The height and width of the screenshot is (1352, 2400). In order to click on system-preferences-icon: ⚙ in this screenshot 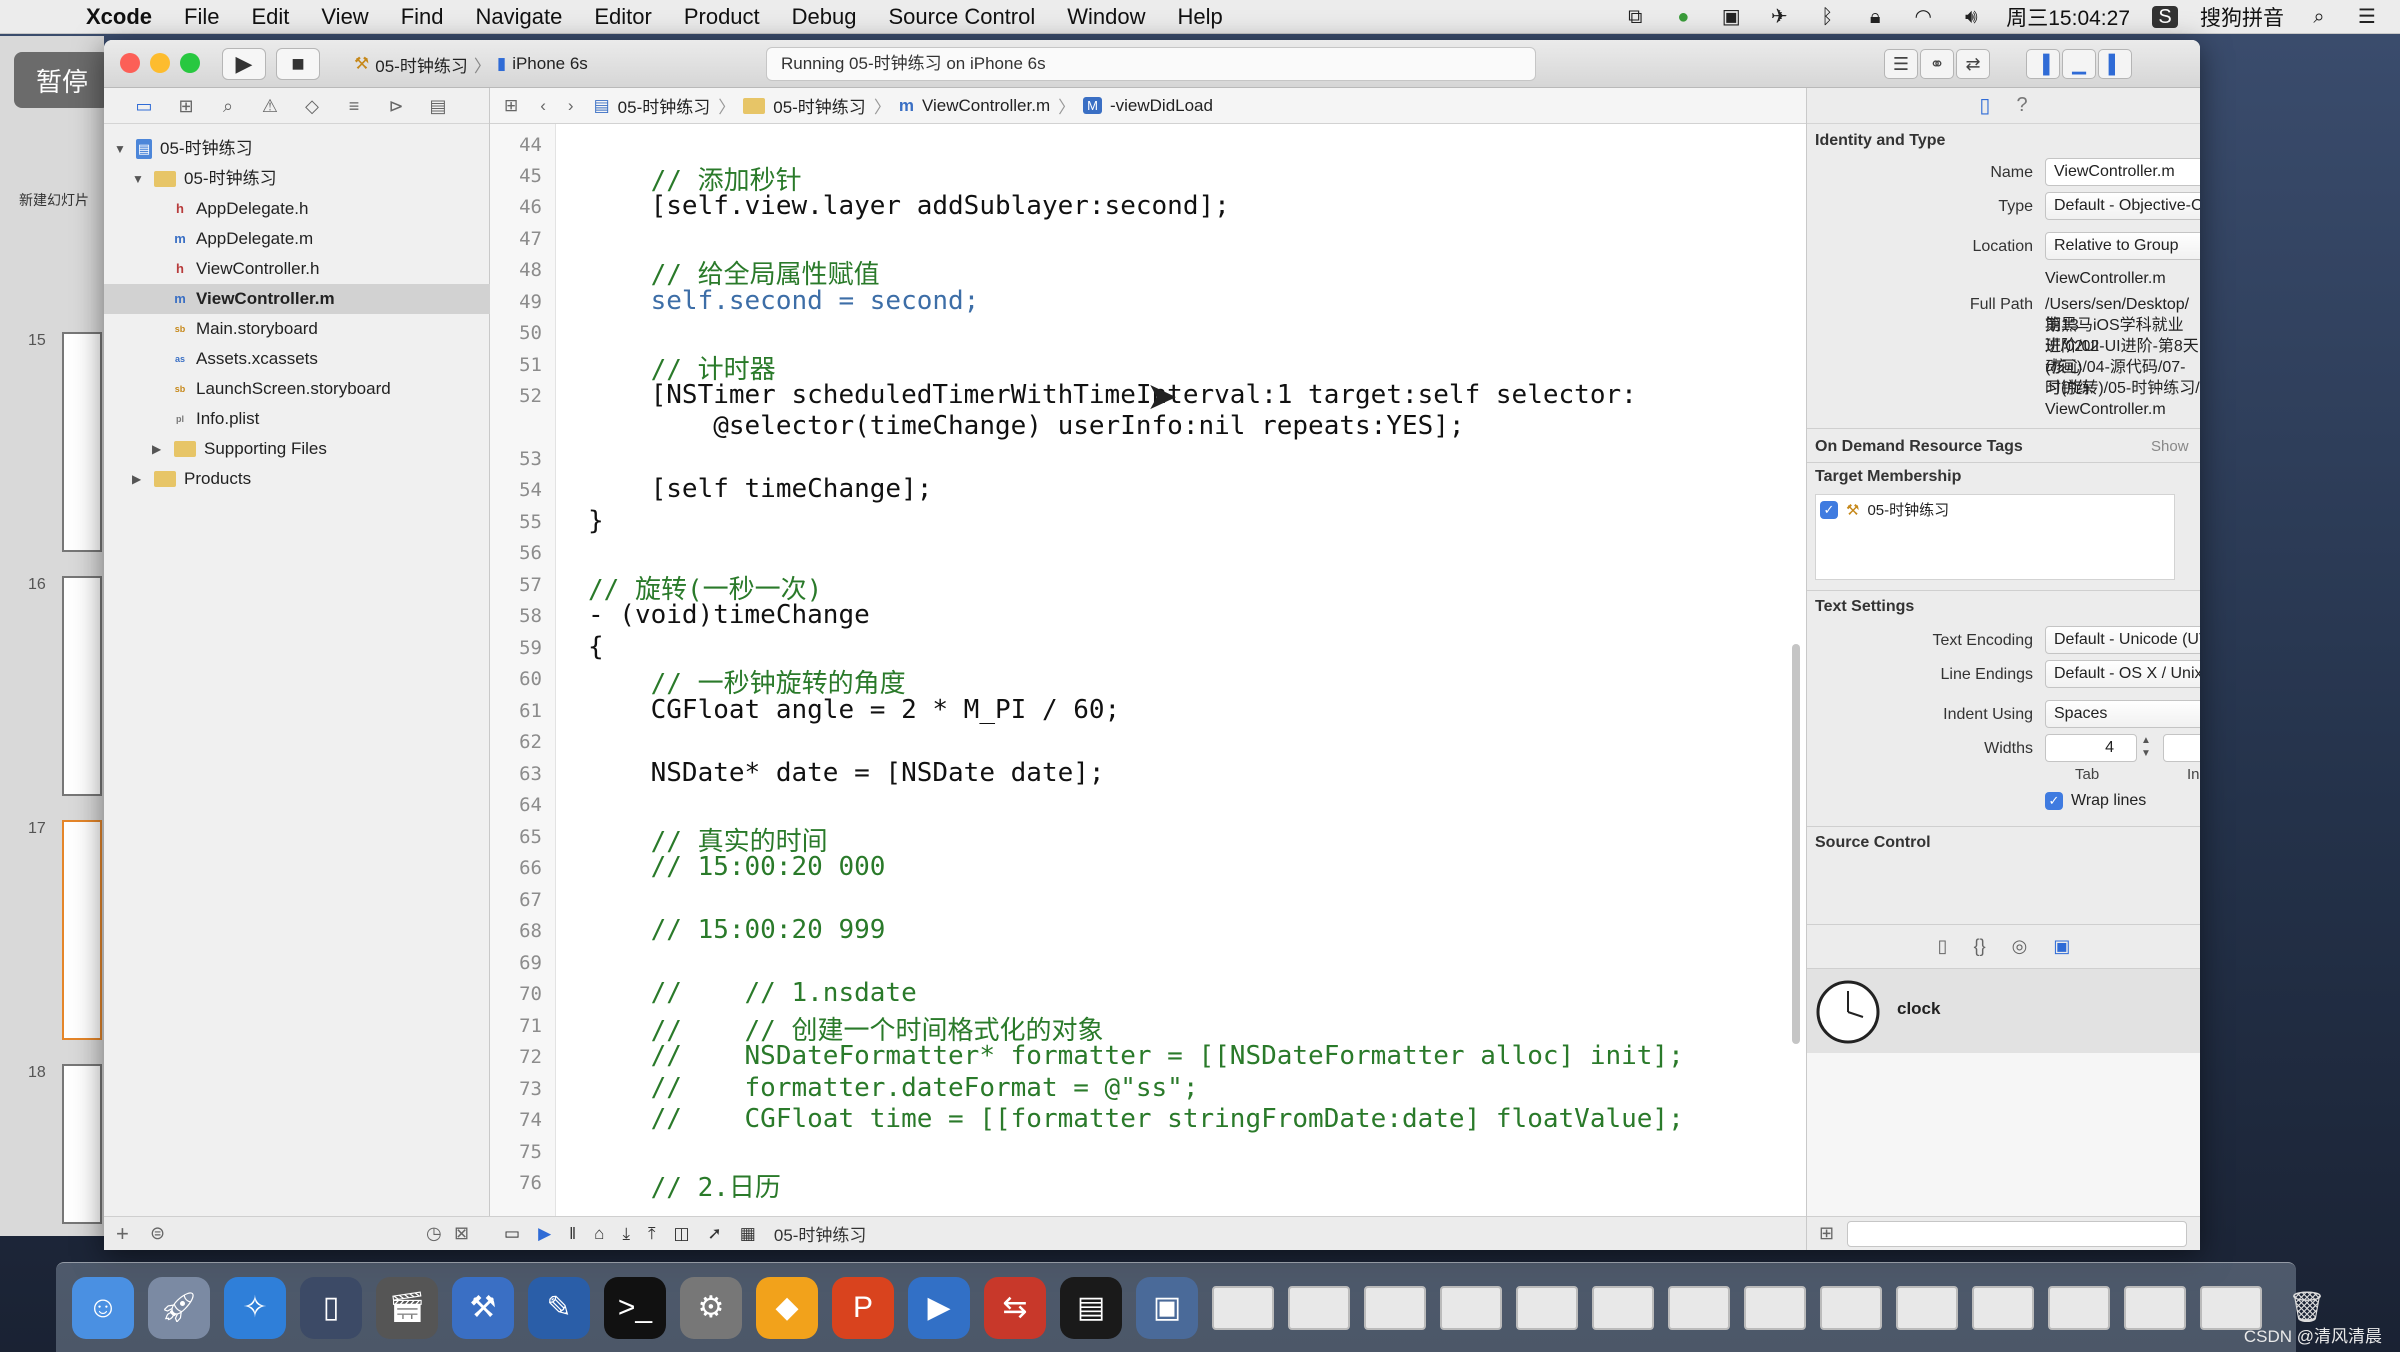, I will do `click(711, 1307)`.